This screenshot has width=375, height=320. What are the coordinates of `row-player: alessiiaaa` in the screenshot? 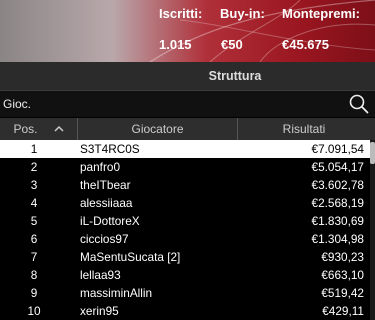 It's located at (106, 203).